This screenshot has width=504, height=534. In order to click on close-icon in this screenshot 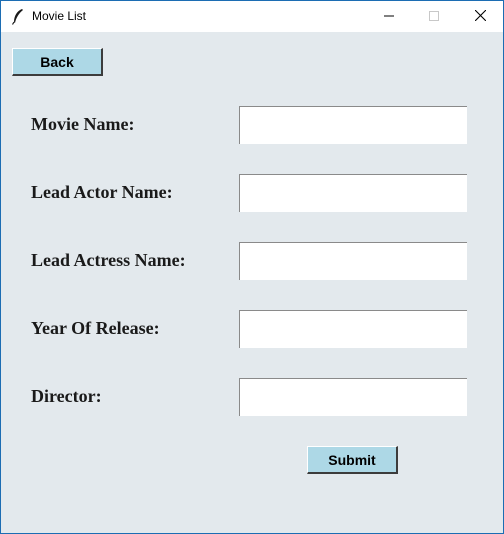, I will do `click(480, 17)`.